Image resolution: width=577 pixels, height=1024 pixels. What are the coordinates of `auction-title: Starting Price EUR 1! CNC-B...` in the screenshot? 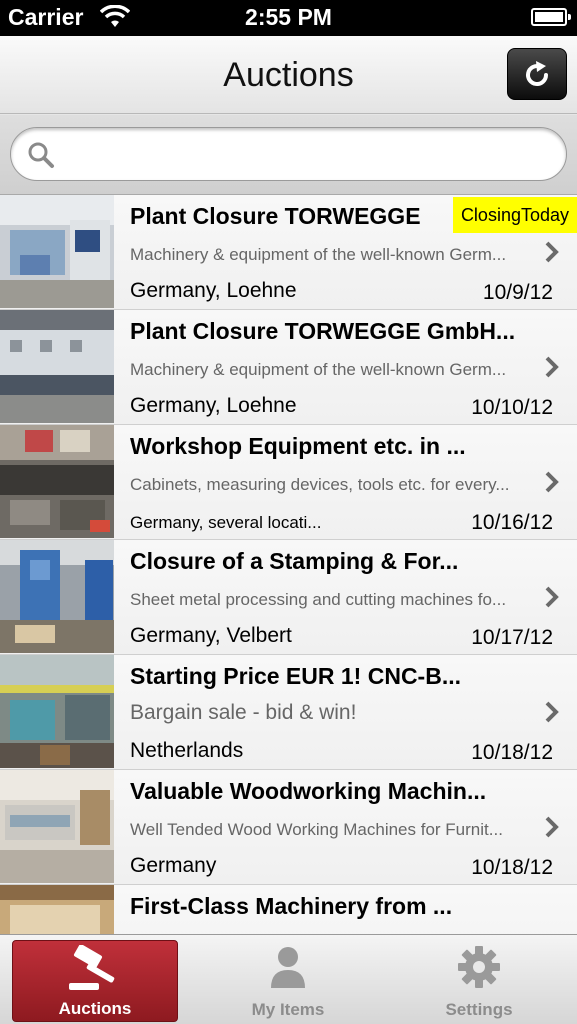 It's located at (295, 676).